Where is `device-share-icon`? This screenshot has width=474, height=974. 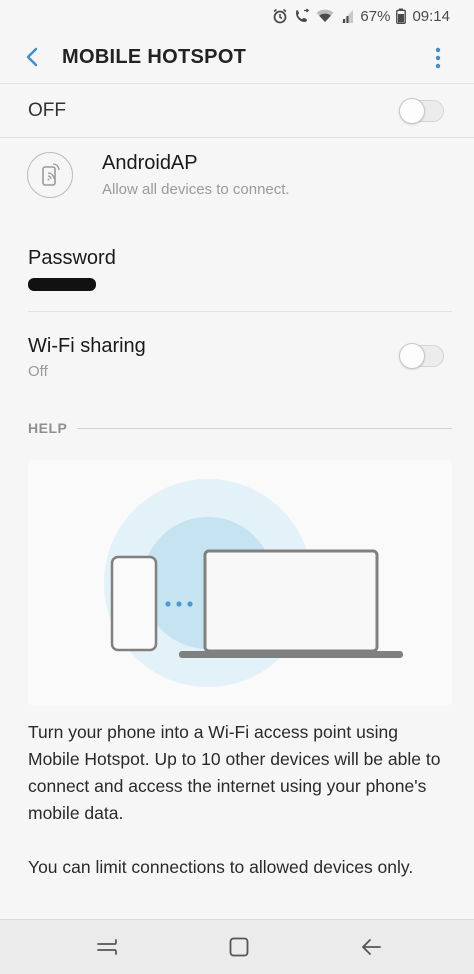 device-share-icon is located at coordinates (50, 175).